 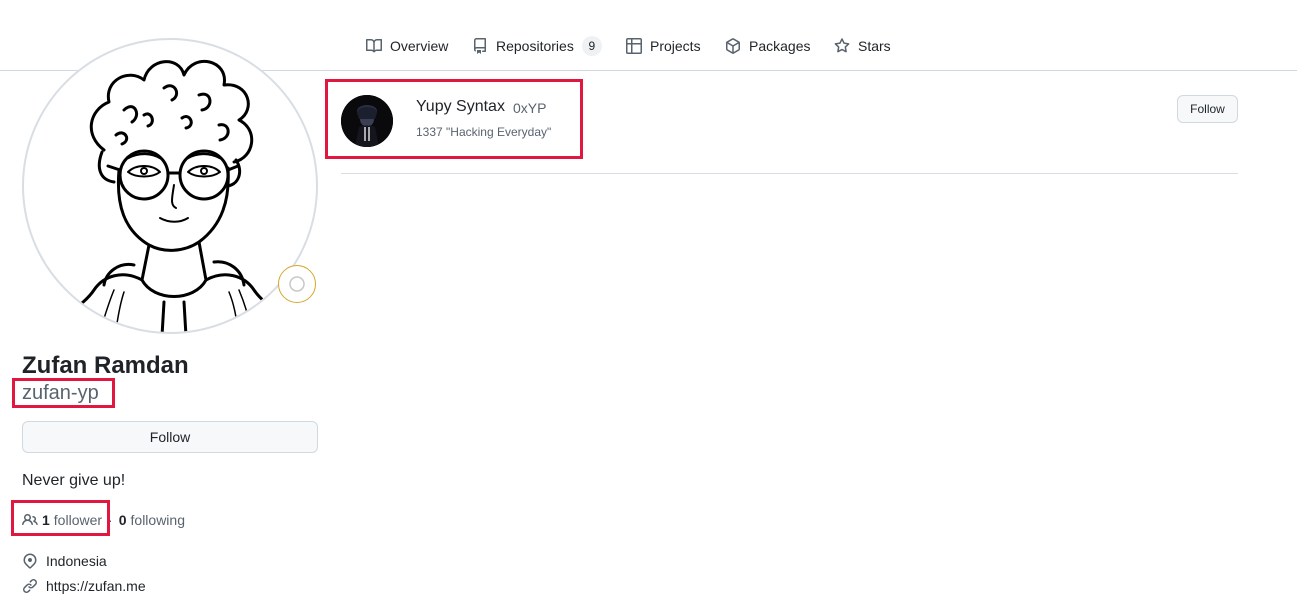 What do you see at coordinates (454, 119) in the screenshot?
I see `follower-card-highlight-box` at bounding box center [454, 119].